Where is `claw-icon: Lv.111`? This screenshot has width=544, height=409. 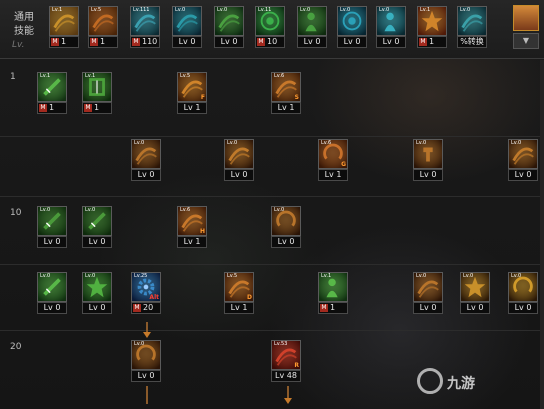 claw-icon: Lv.111 is located at coordinates (145, 21).